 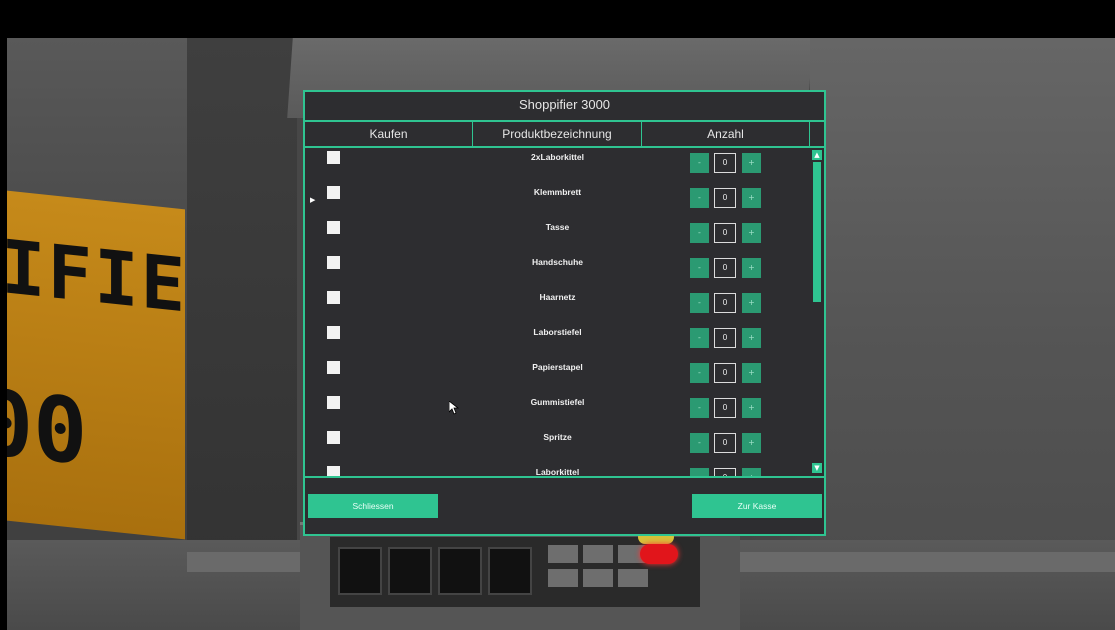 I want to click on product-name: Gummistiefel, so click(x=557, y=402).